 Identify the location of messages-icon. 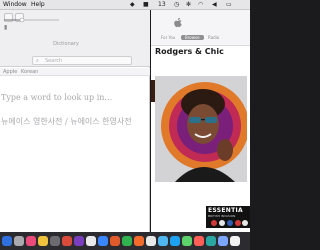
(127, 241).